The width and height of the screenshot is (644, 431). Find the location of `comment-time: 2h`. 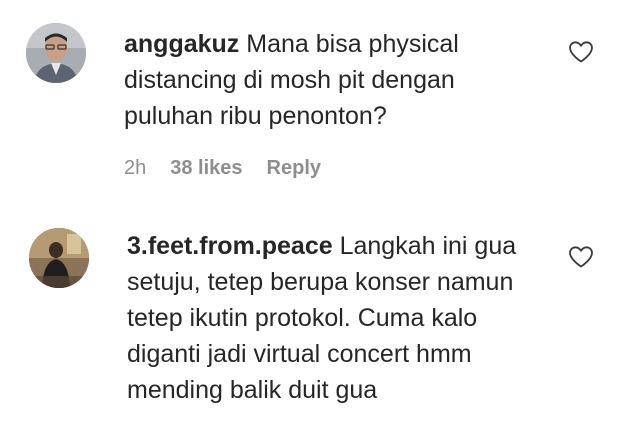

comment-time: 2h is located at coordinates (135, 168).